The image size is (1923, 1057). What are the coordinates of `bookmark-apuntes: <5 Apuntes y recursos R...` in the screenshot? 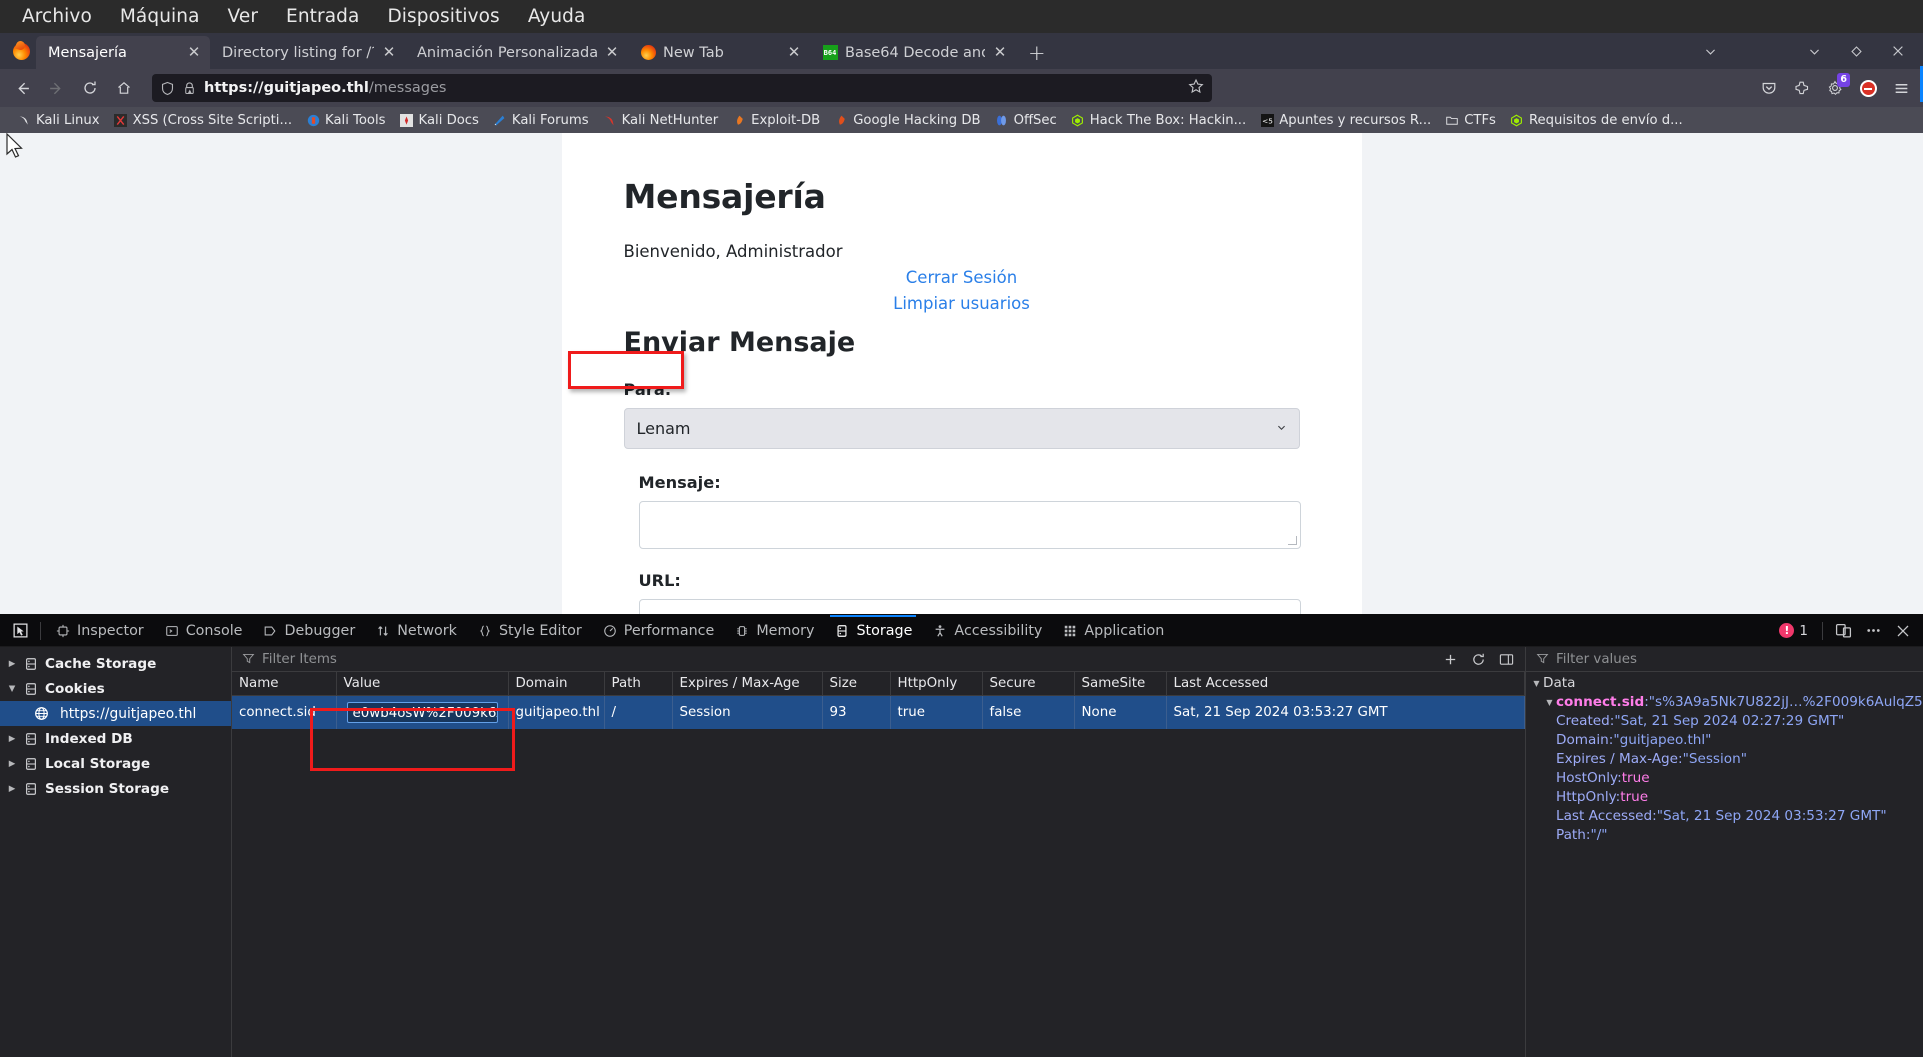 It's located at (1345, 120).